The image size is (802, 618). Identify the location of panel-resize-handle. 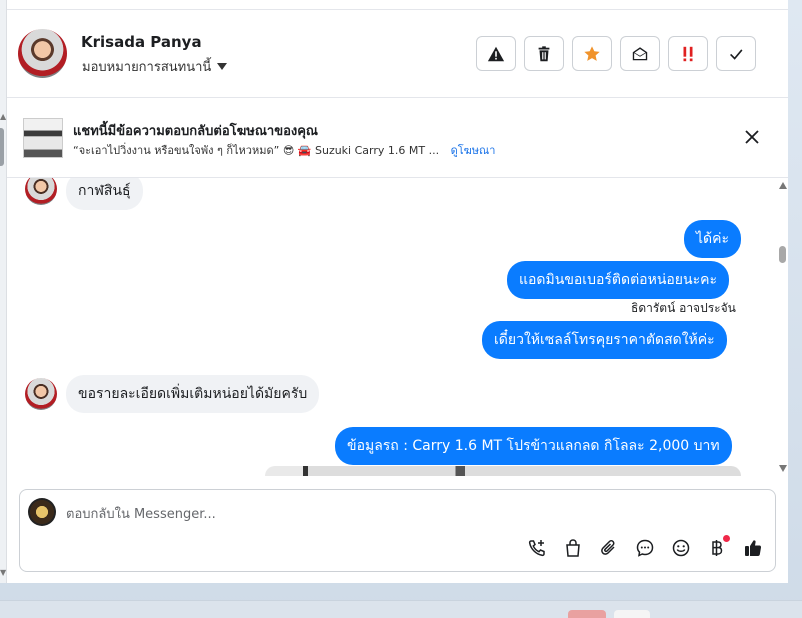
(2, 147).